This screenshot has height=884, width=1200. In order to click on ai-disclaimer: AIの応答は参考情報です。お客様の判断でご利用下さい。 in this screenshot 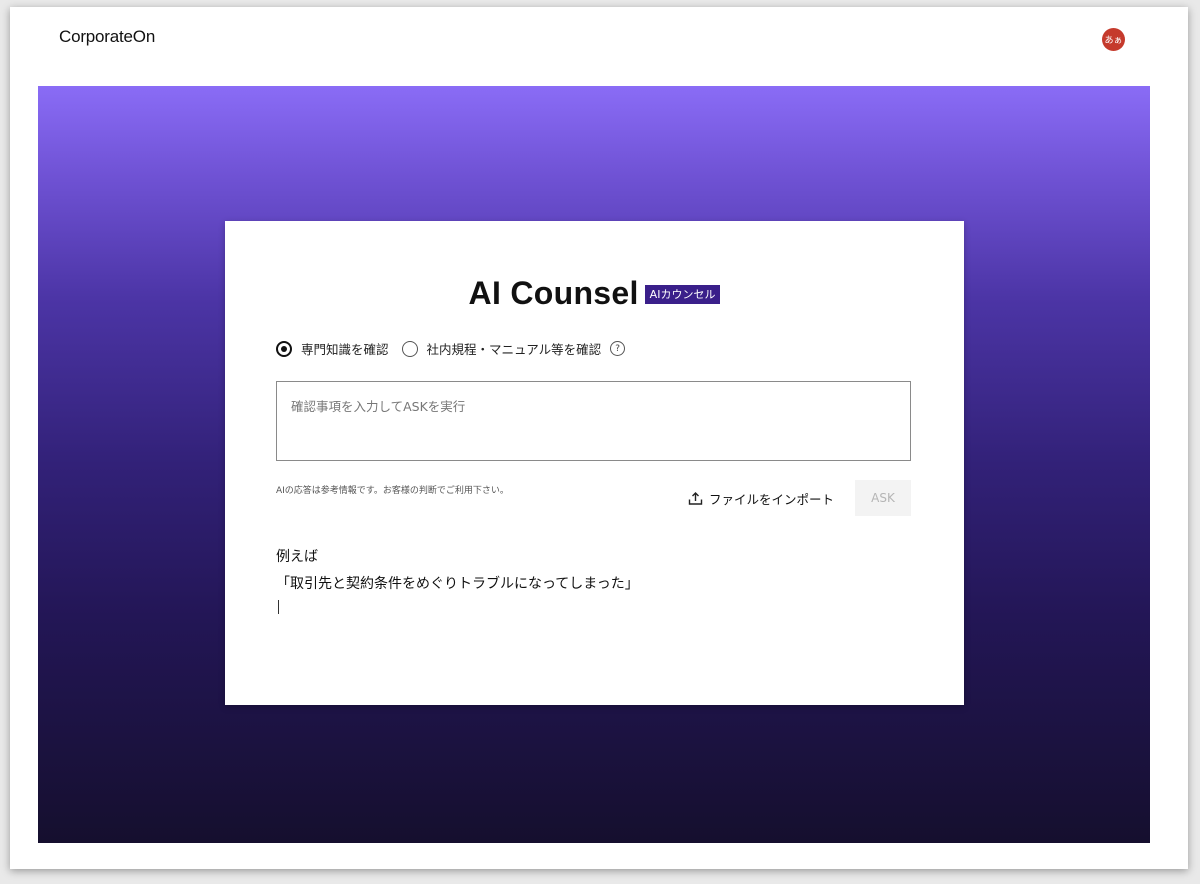, I will do `click(392, 491)`.